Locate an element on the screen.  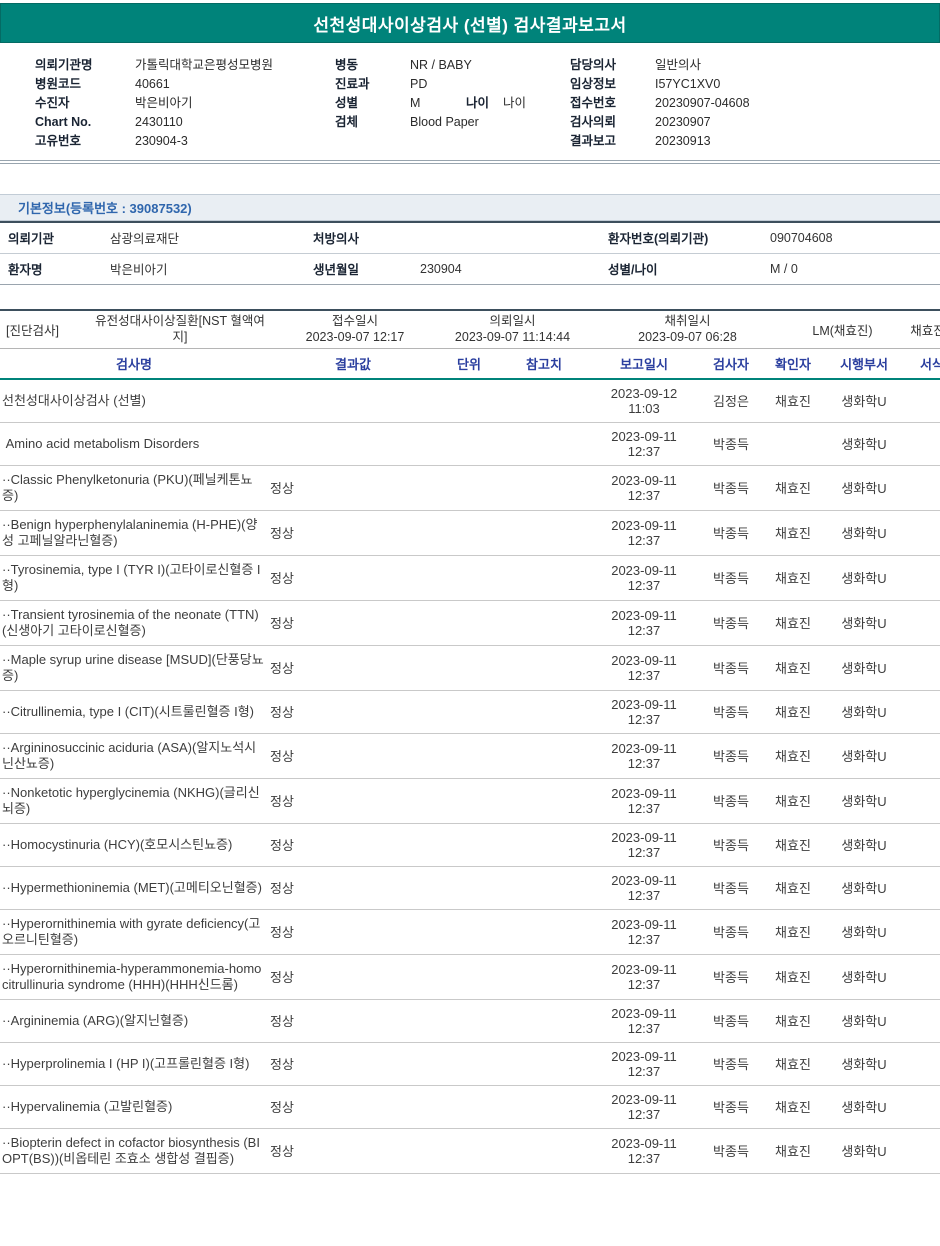
test-name: Amino acid metabolism Disorders is located at coordinates (134, 444).